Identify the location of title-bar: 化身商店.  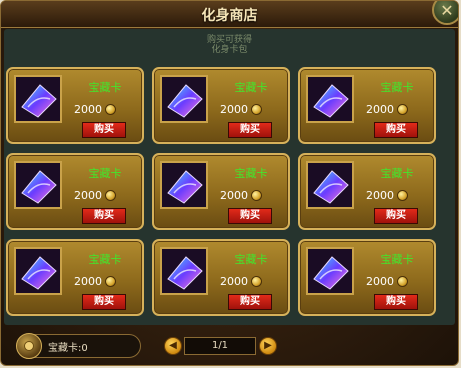
(229, 14).